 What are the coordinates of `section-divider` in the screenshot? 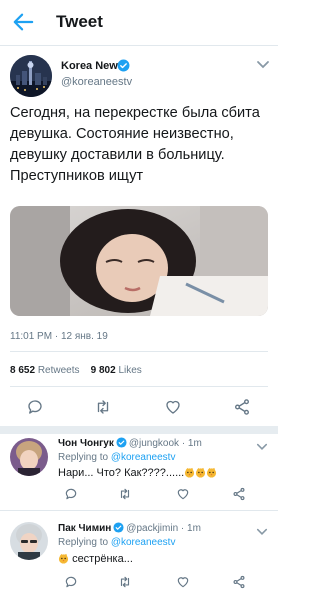 It's located at (139, 430).